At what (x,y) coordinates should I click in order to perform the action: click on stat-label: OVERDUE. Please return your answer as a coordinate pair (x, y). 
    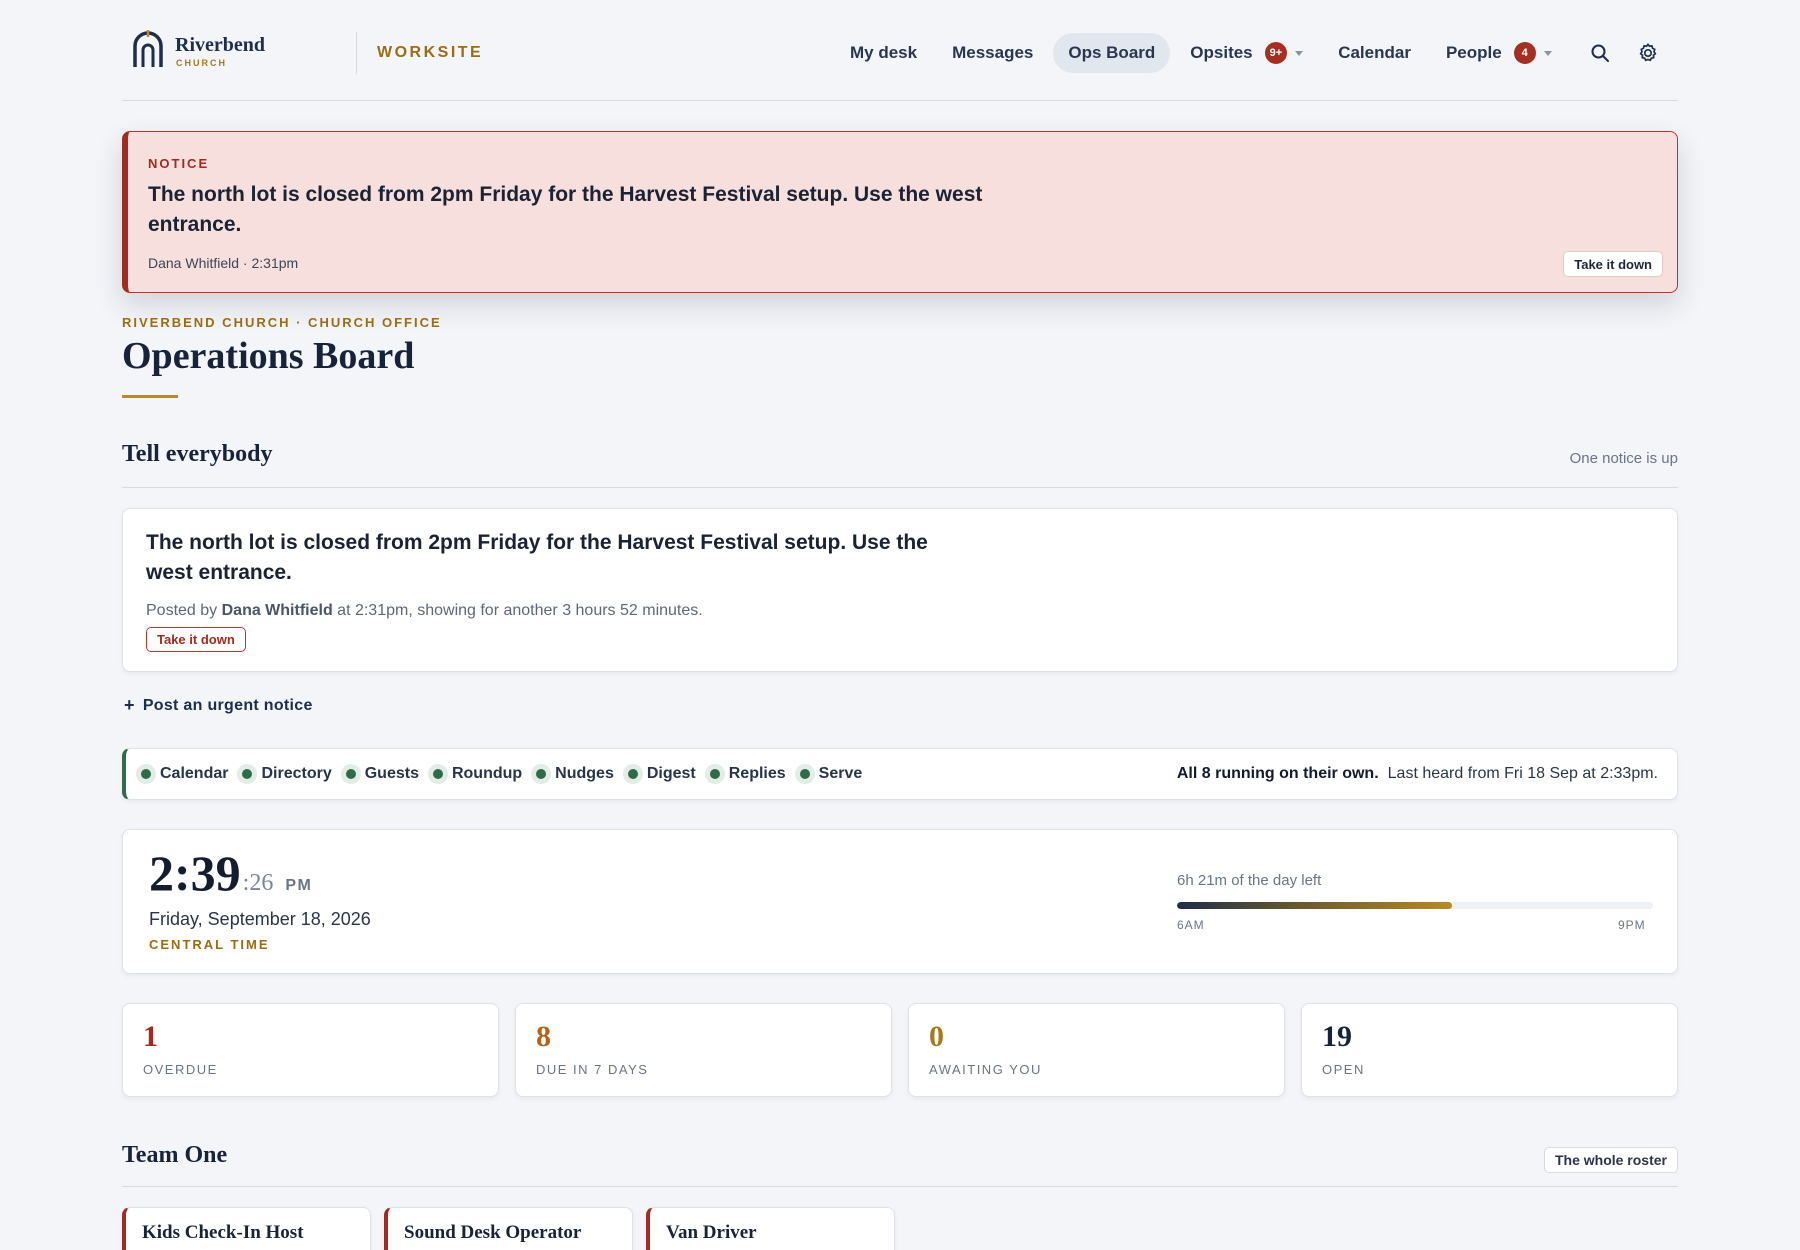
    Looking at the image, I should click on (180, 1069).